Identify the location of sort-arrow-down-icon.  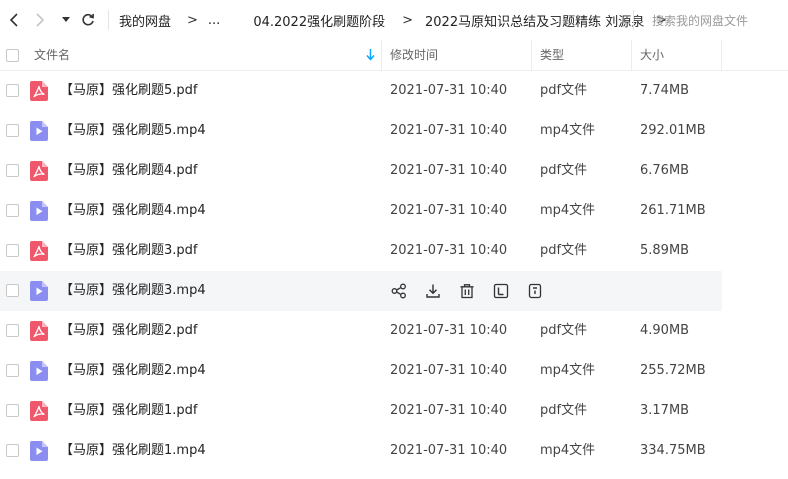
(370, 55).